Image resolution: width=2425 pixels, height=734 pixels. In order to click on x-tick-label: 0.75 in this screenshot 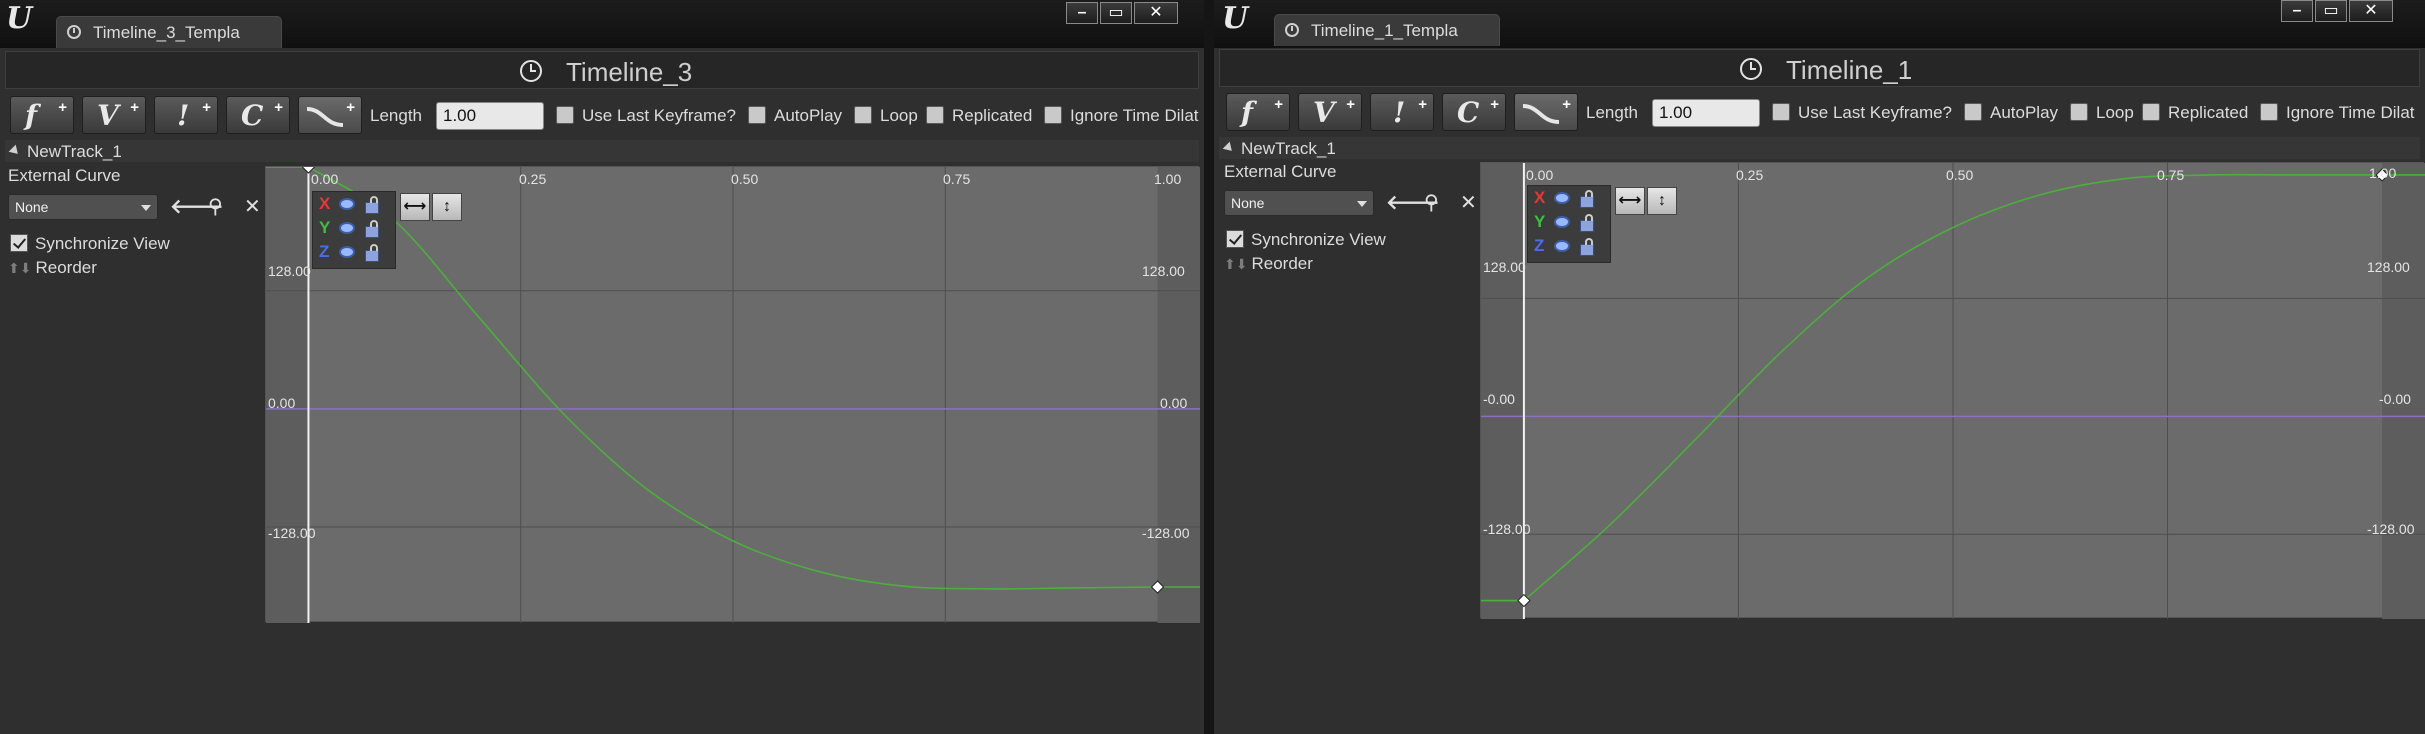, I will do `click(2171, 175)`.